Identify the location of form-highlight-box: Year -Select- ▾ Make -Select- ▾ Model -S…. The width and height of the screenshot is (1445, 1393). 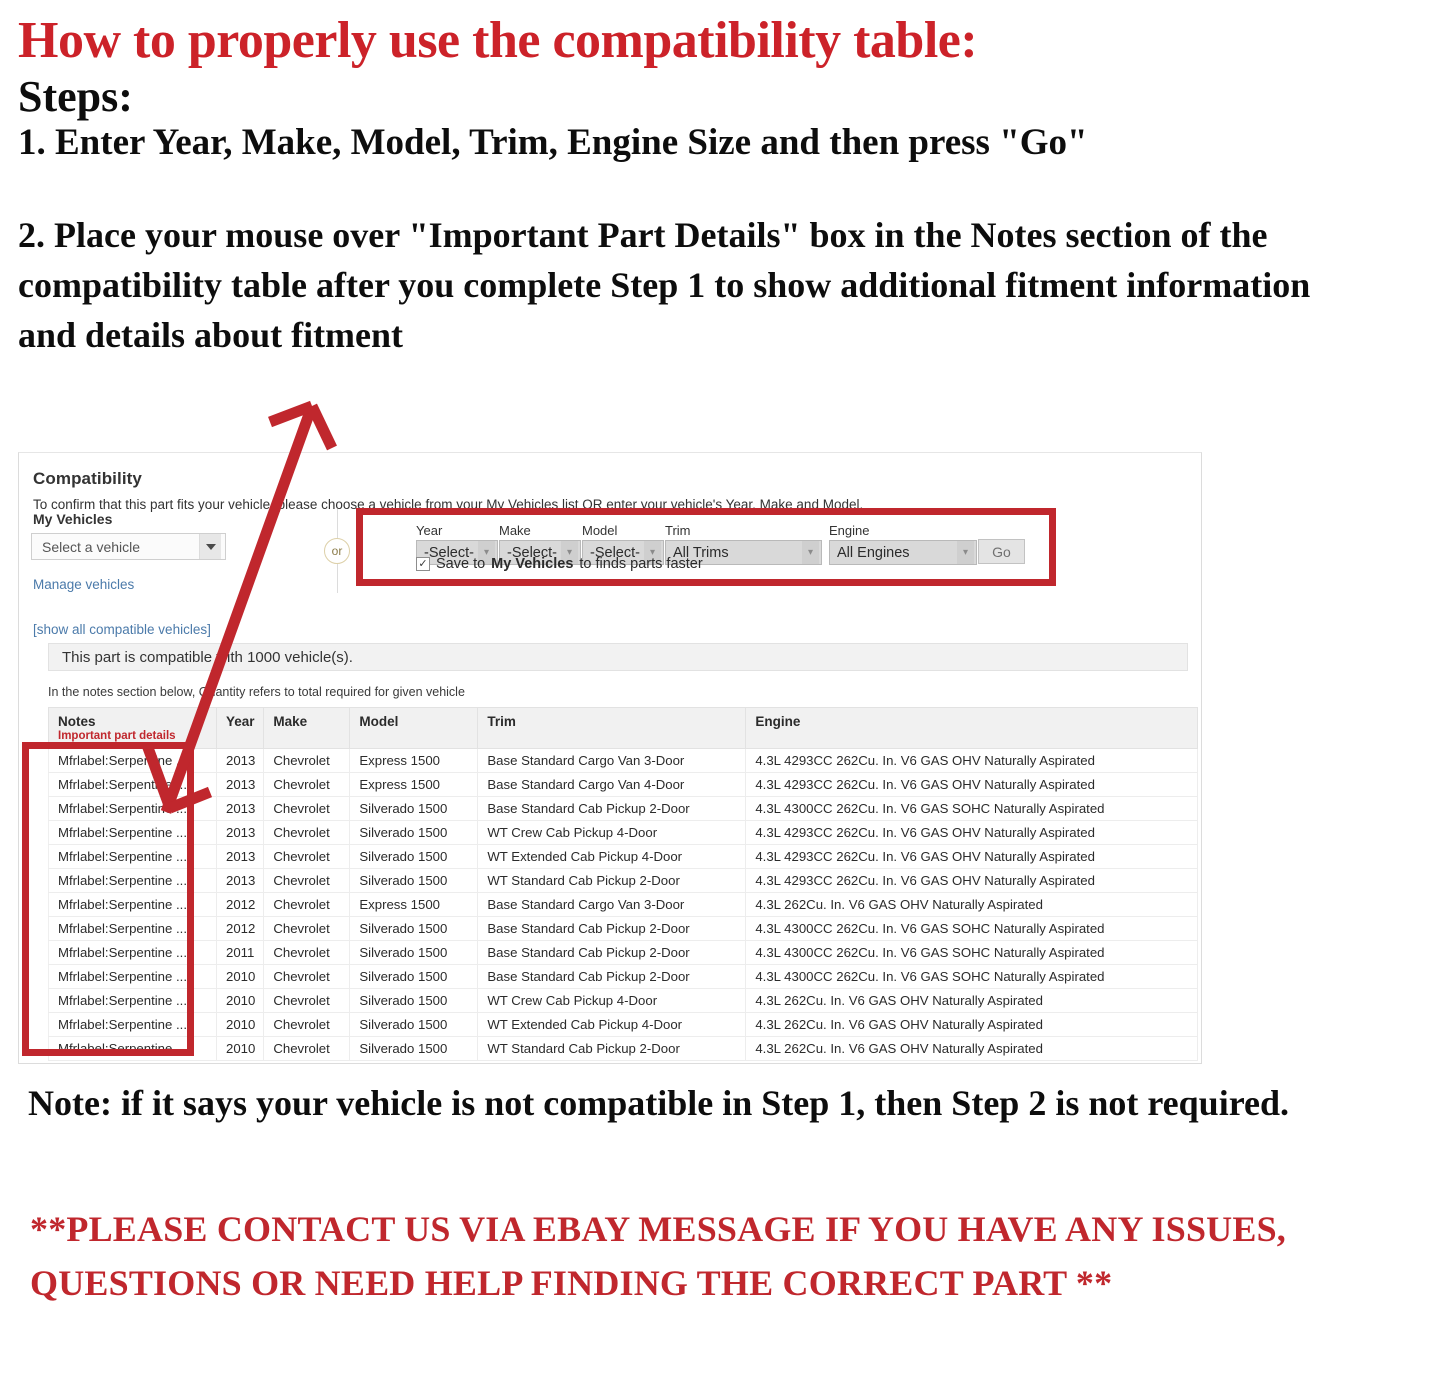
(706, 547).